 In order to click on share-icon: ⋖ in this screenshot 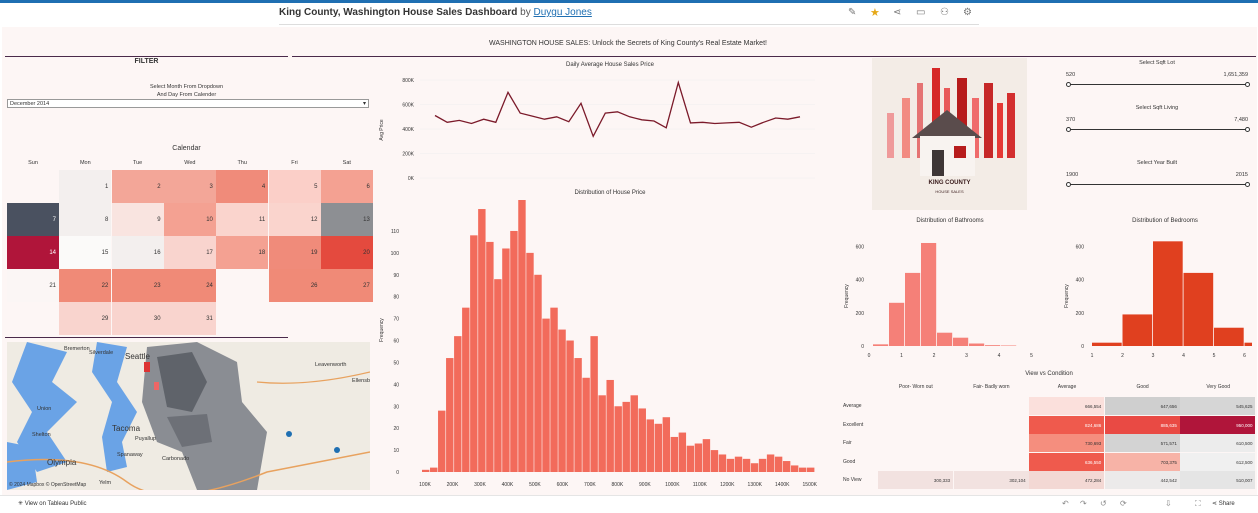, I will do `click(897, 12)`.